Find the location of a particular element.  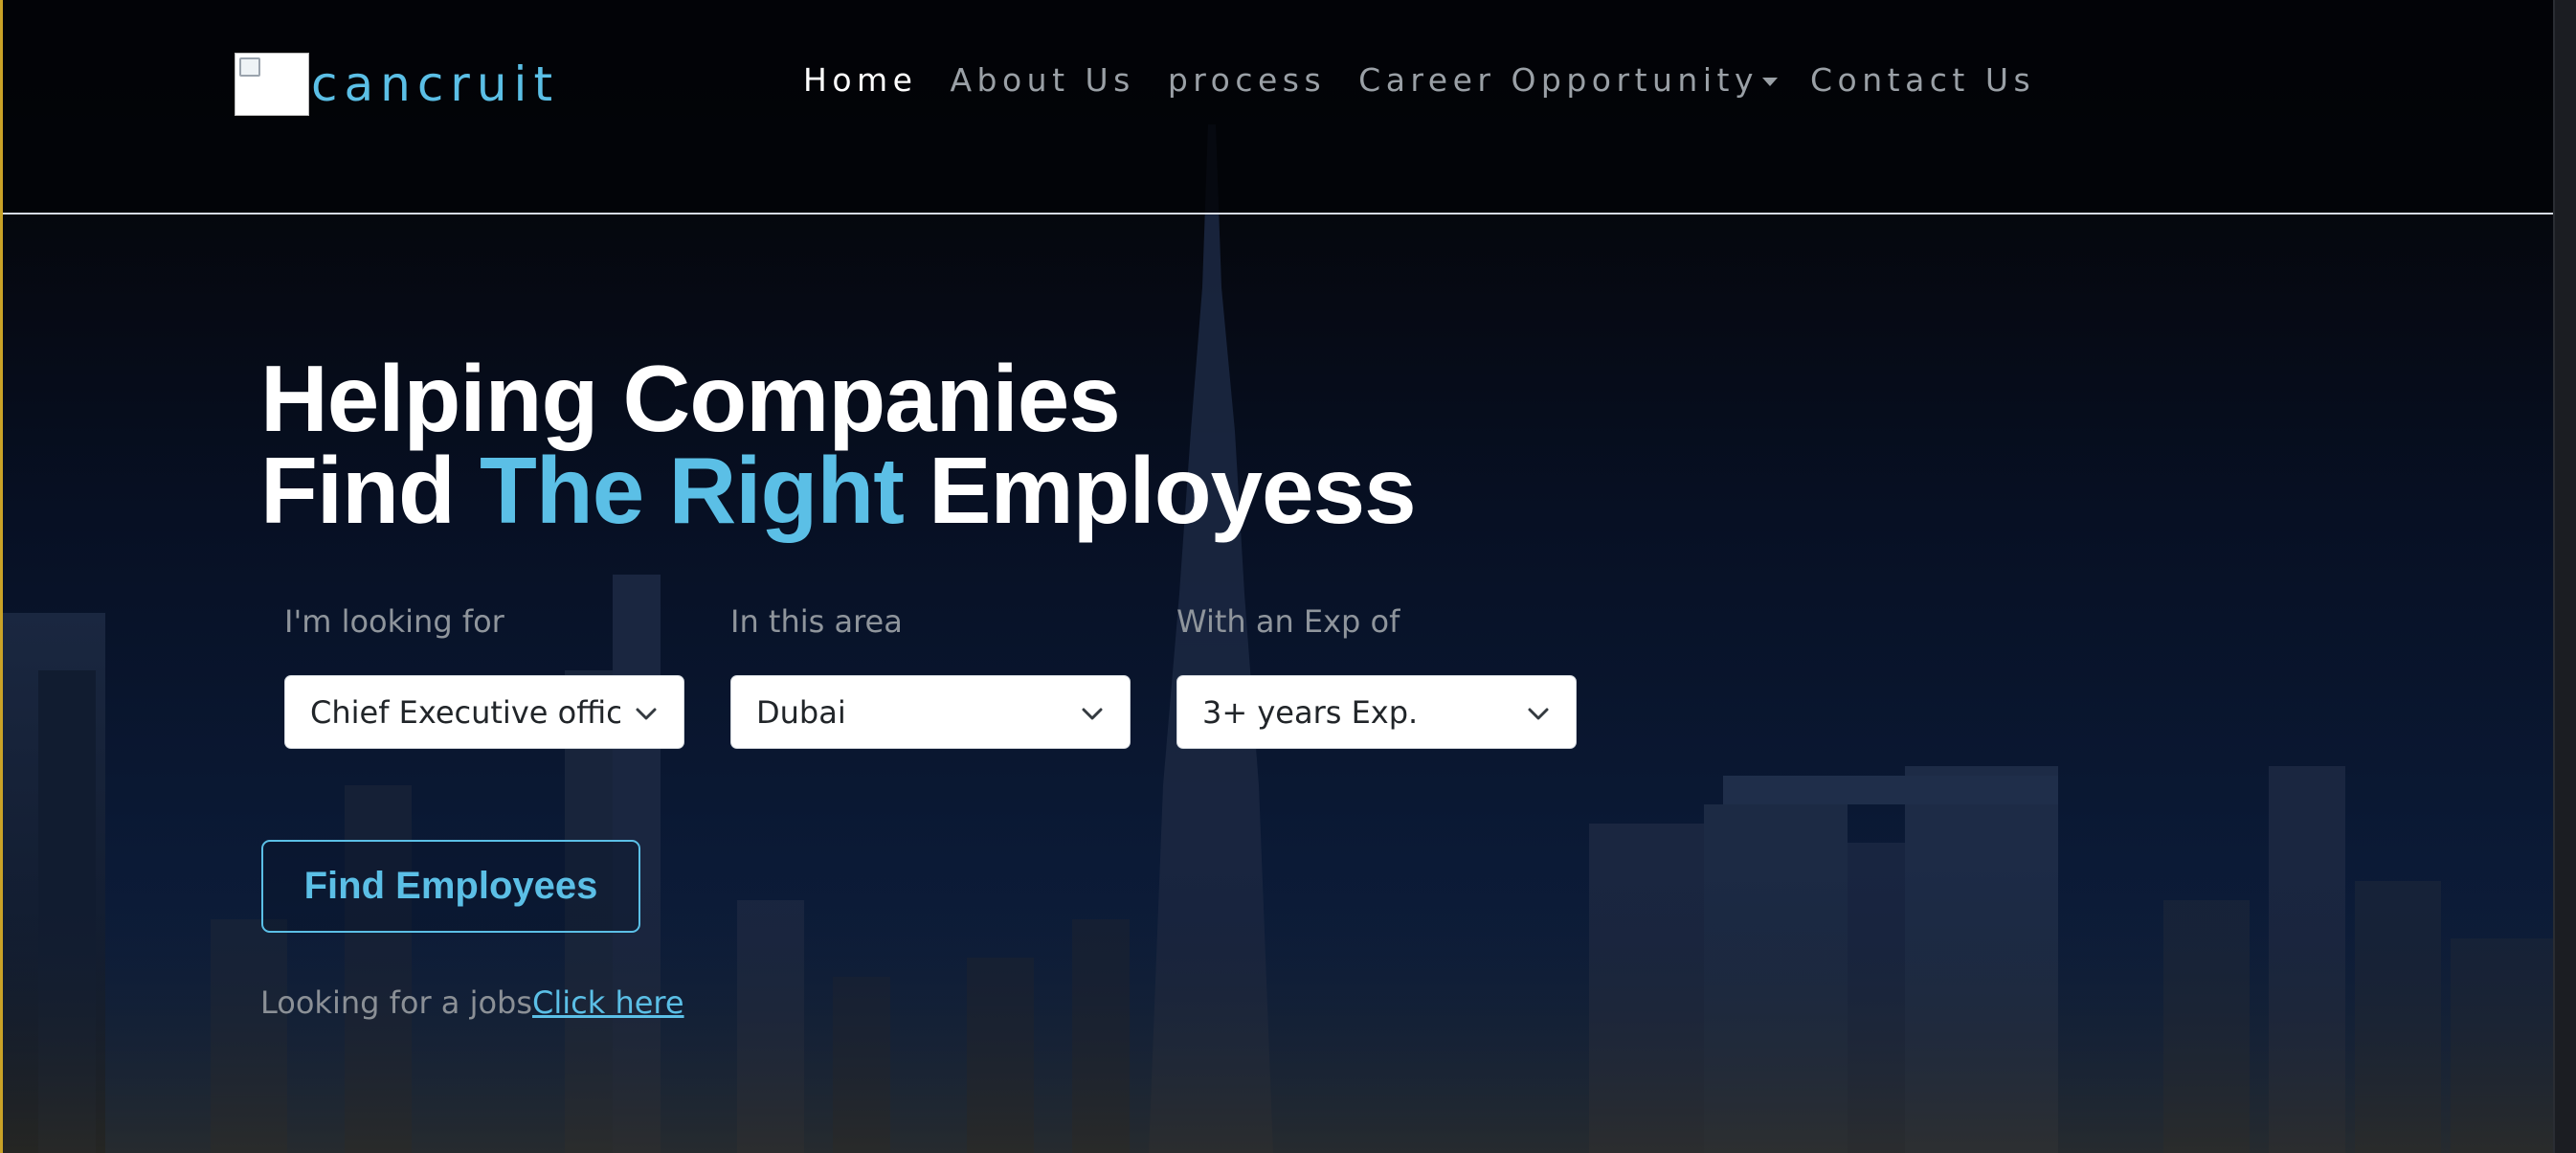

hero-heading-line1: Helping Companies is located at coordinates (691, 398).